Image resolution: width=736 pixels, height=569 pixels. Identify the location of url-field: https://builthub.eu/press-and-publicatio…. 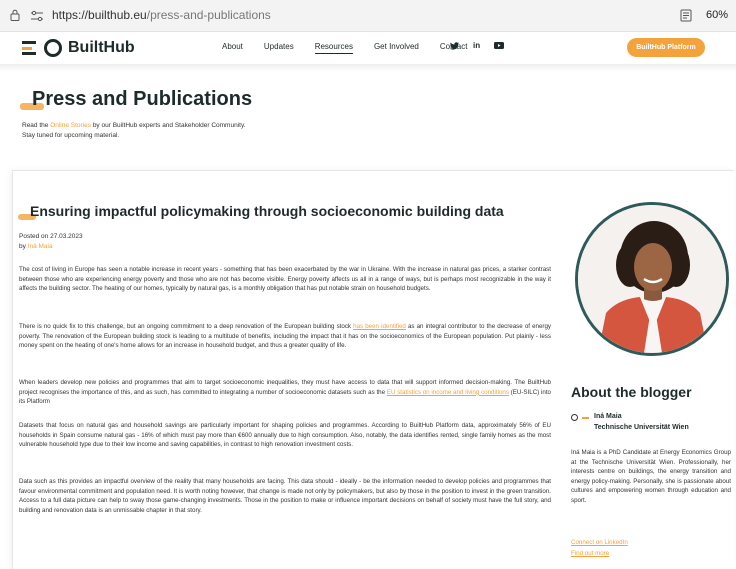
(161, 15).